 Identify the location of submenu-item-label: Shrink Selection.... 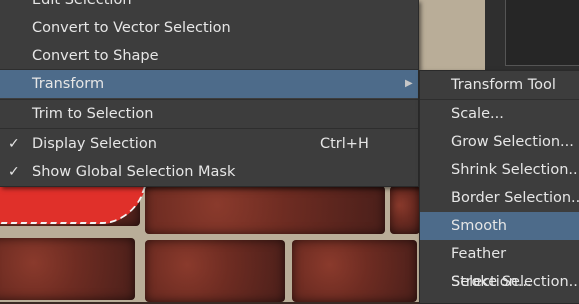
(515, 170).